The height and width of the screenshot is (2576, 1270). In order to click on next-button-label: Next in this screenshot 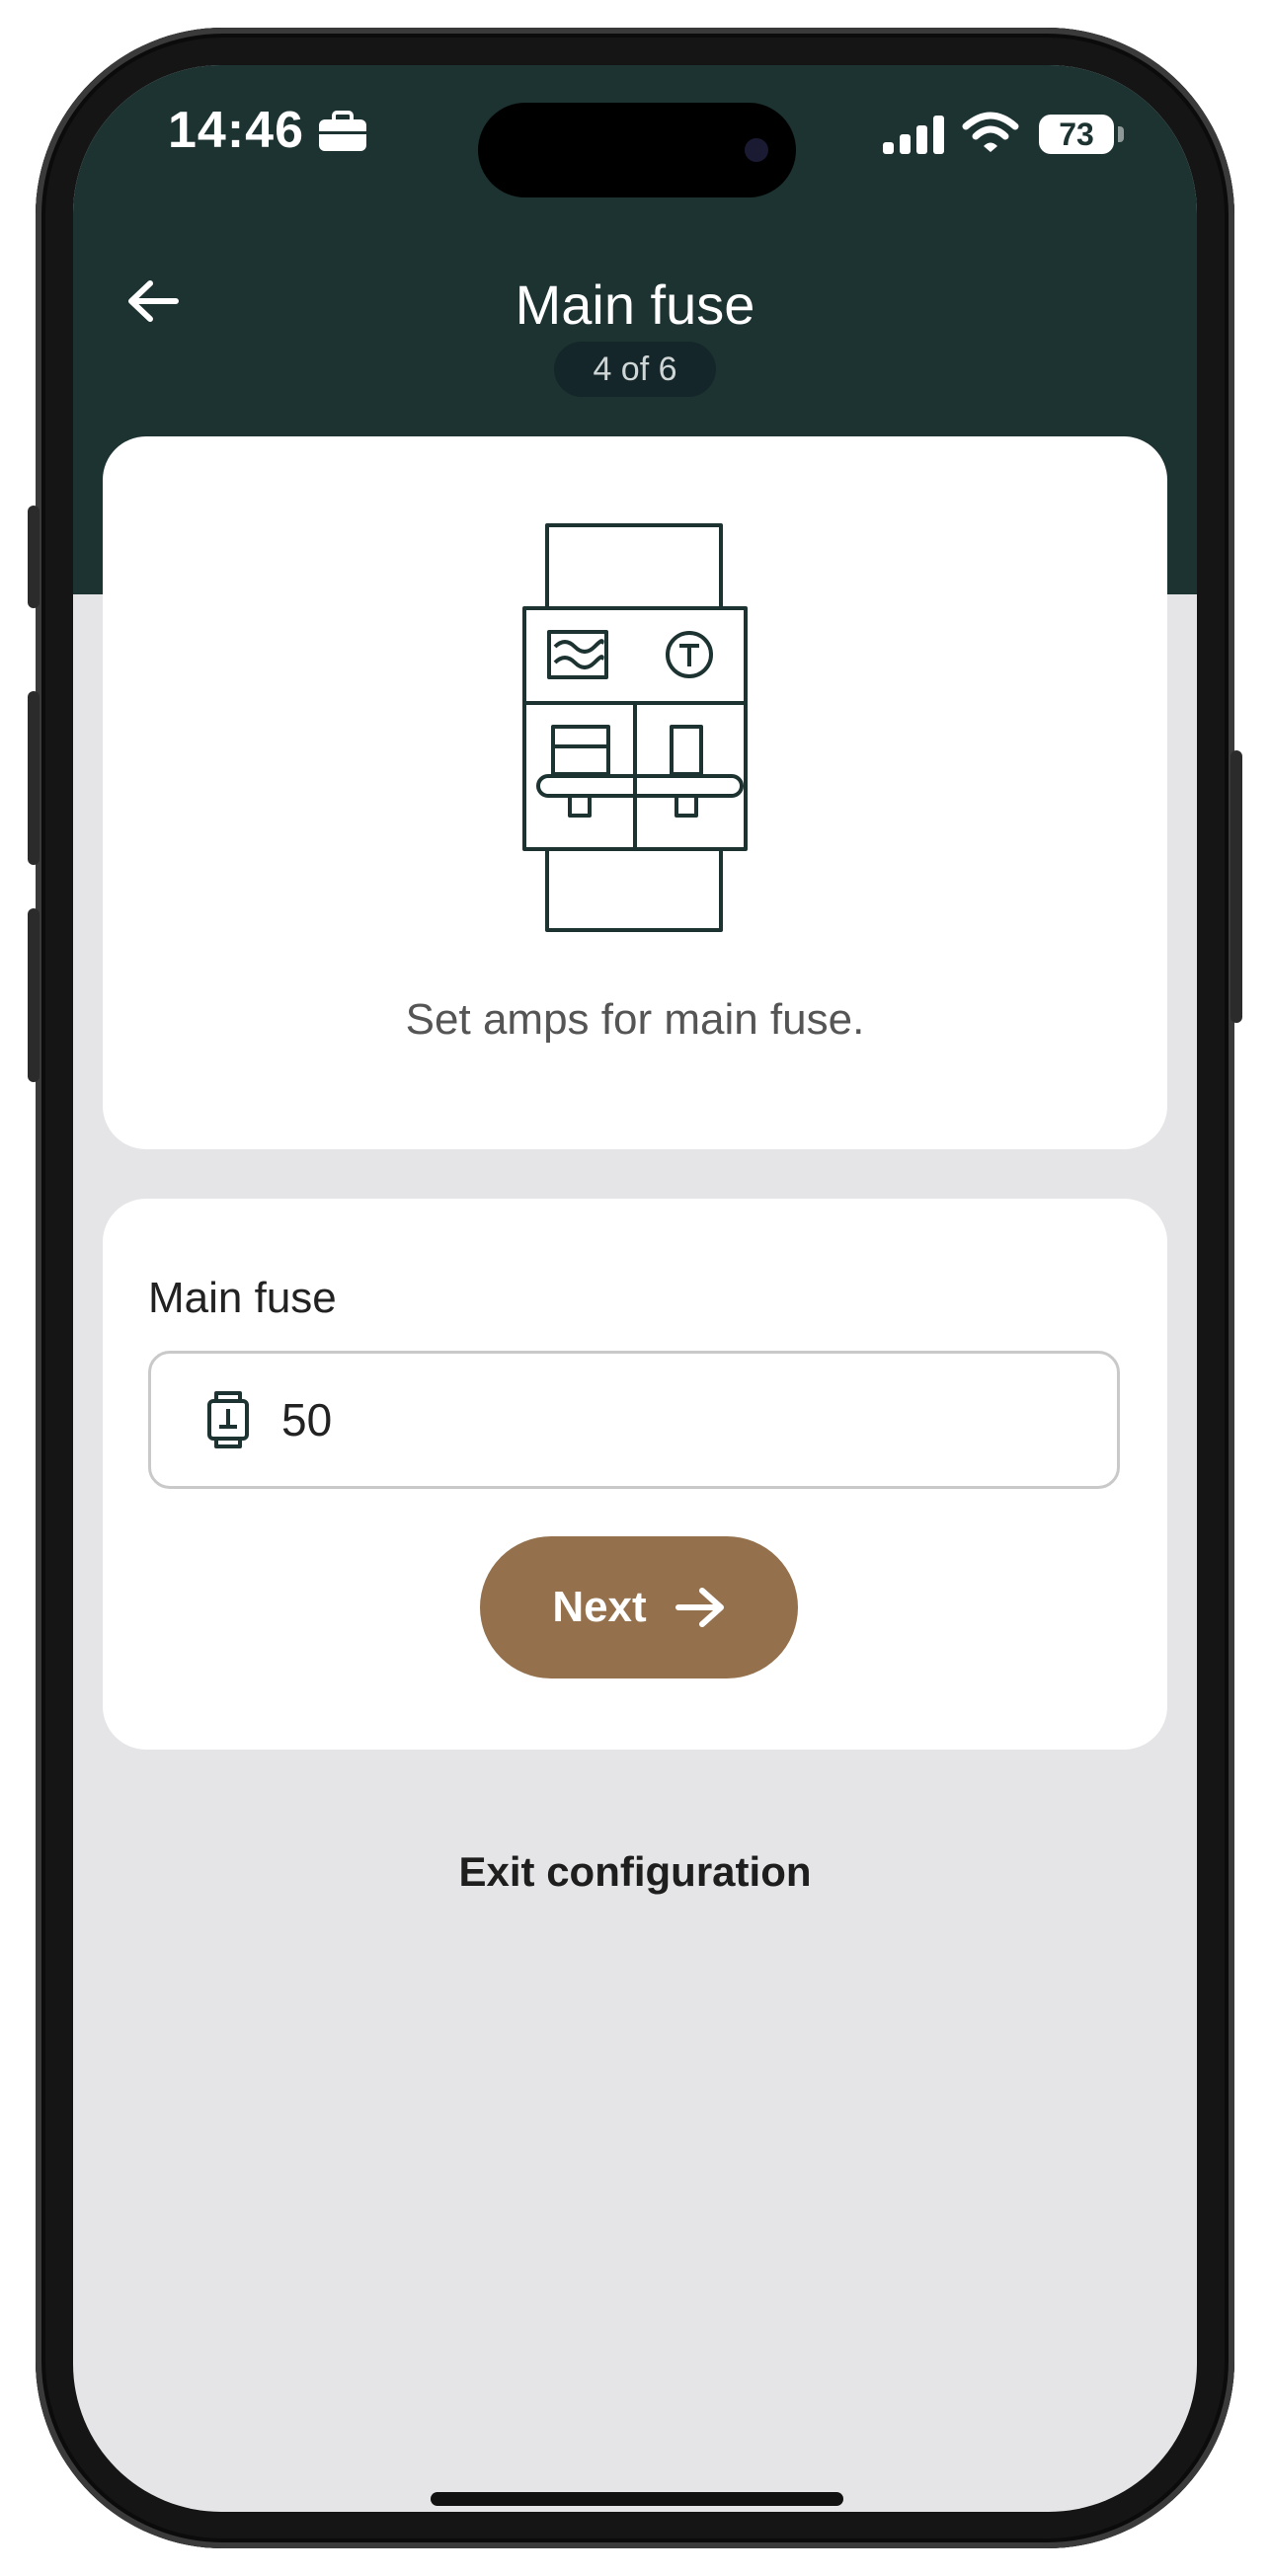, I will do `click(599, 1607)`.